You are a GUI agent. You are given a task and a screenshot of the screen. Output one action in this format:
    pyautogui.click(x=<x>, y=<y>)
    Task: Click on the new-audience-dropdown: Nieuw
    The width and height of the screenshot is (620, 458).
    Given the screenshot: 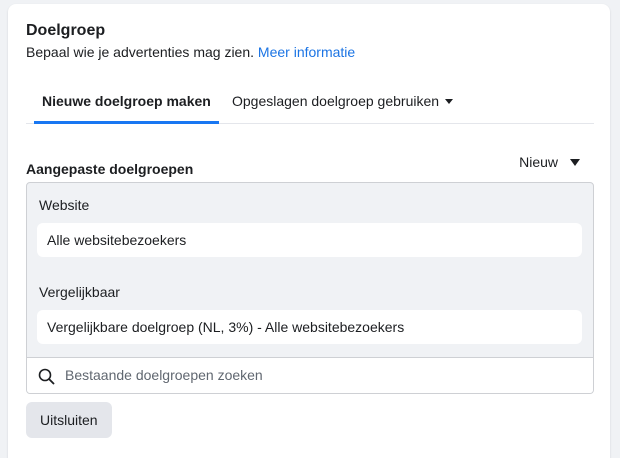 What is the action you would take?
    pyautogui.click(x=549, y=162)
    